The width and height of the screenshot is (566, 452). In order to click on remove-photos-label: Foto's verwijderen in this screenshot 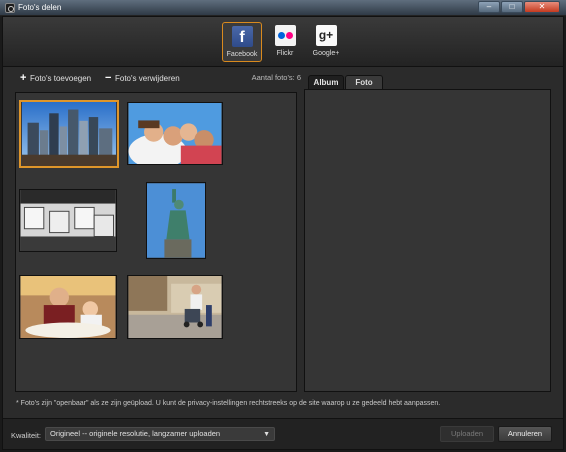, I will do `click(147, 78)`.